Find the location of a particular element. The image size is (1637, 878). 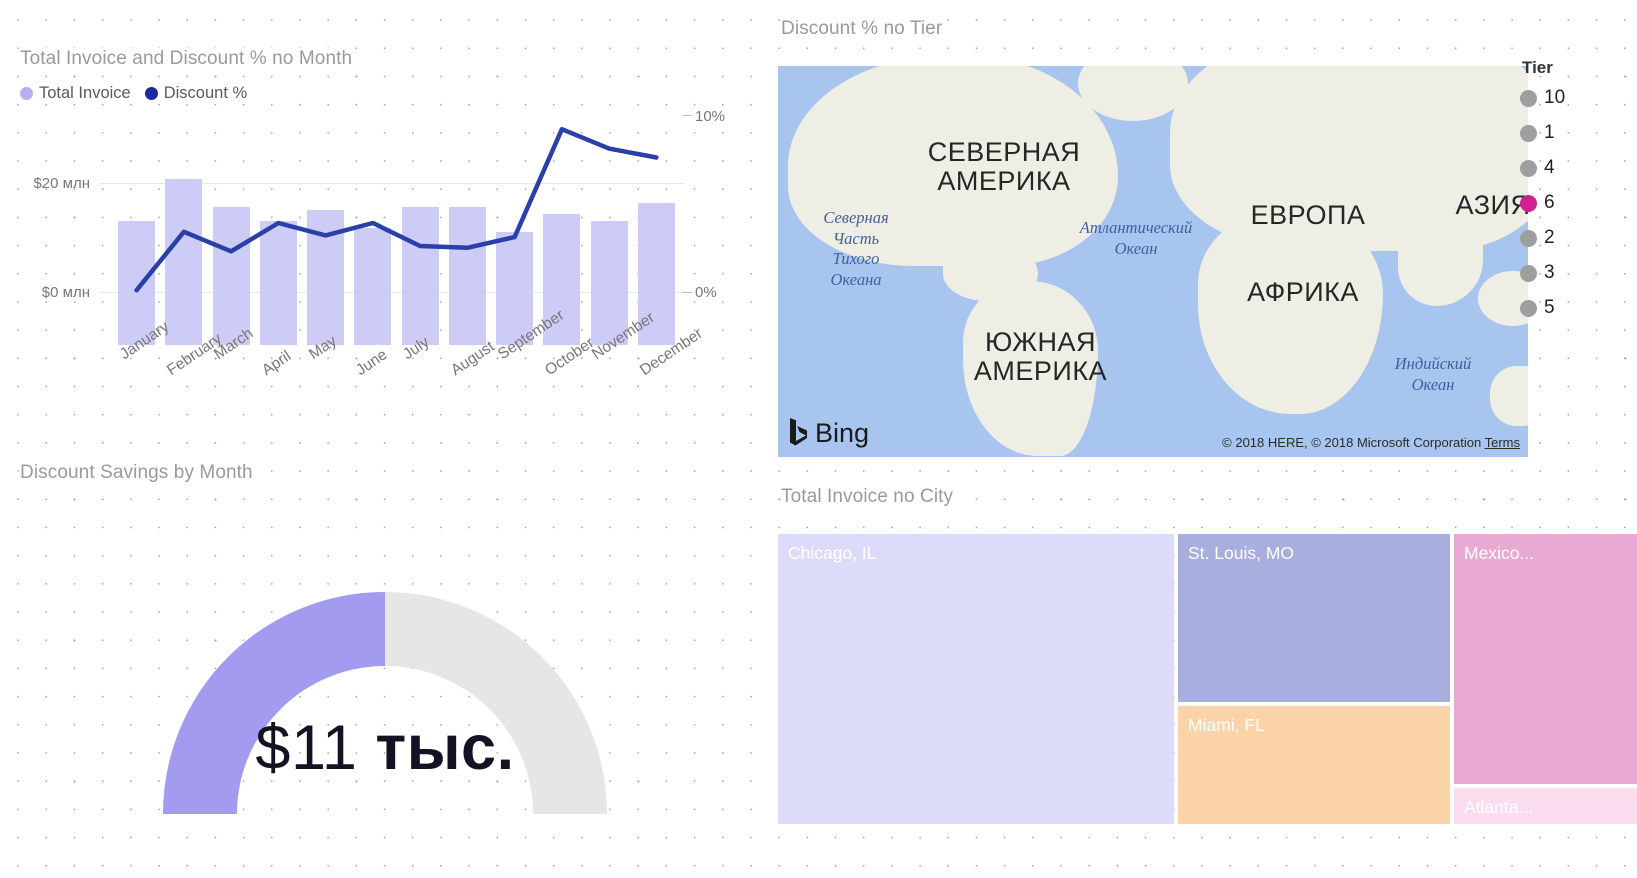

legend-label-discount-pct: Discount % is located at coordinates (205, 93).